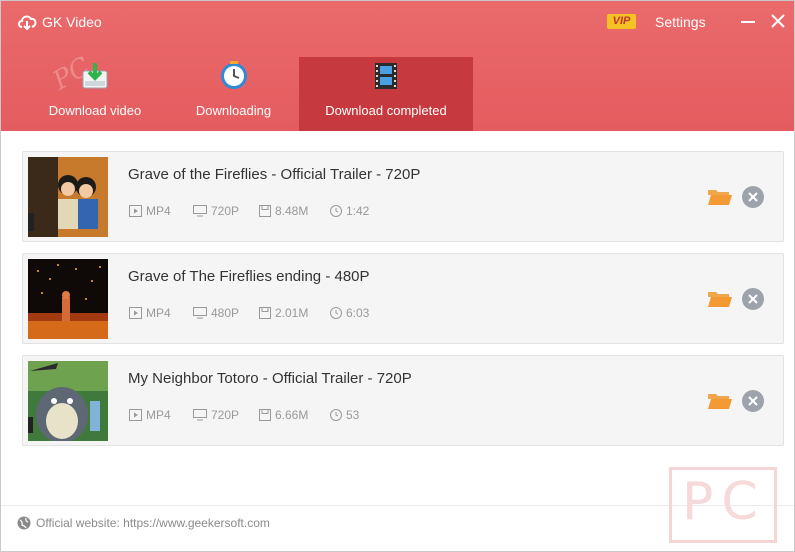  What do you see at coordinates (778, 21) in the screenshot?
I see `close-icon` at bounding box center [778, 21].